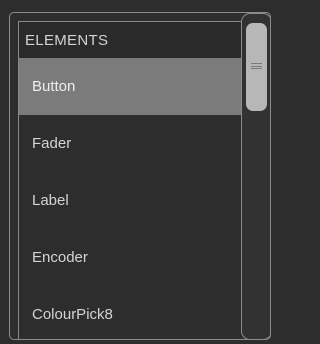  I want to click on scrollbar-thumb, so click(256, 67).